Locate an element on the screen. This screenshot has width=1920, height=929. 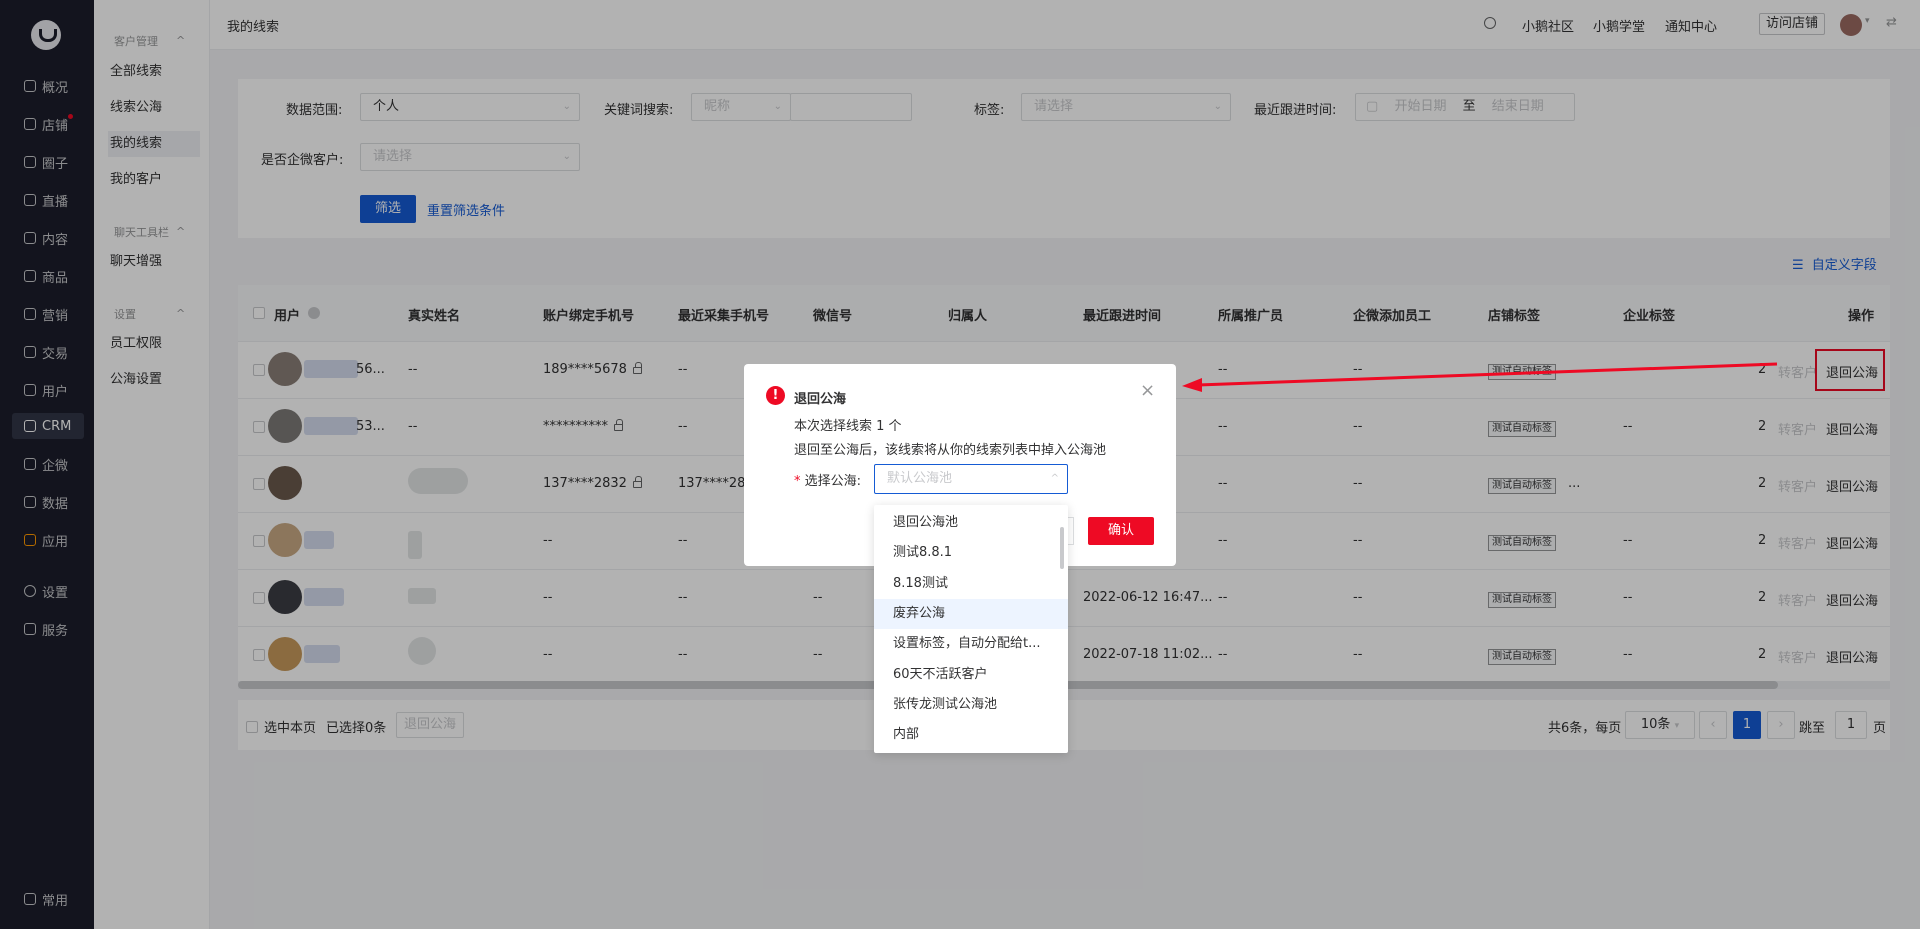
cancel-button-edge is located at coordinates (1071, 531).